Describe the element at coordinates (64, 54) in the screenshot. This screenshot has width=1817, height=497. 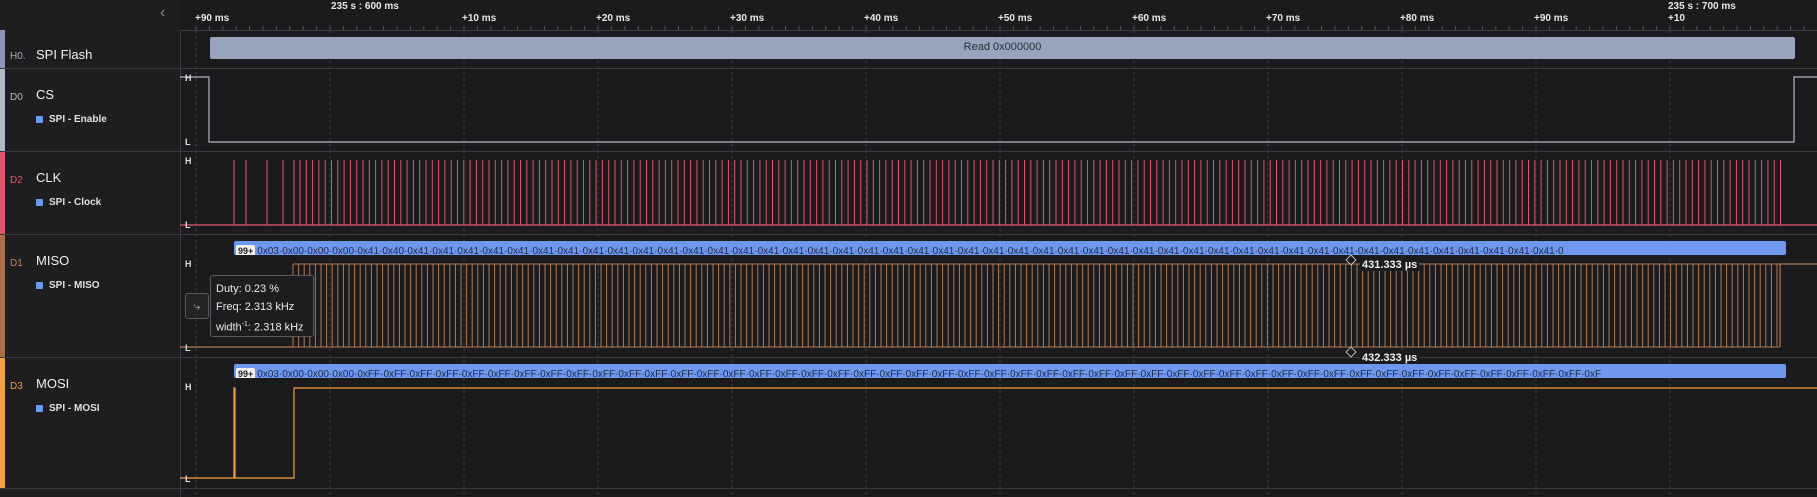
I see `analyzer-name: SPI Flash` at that location.